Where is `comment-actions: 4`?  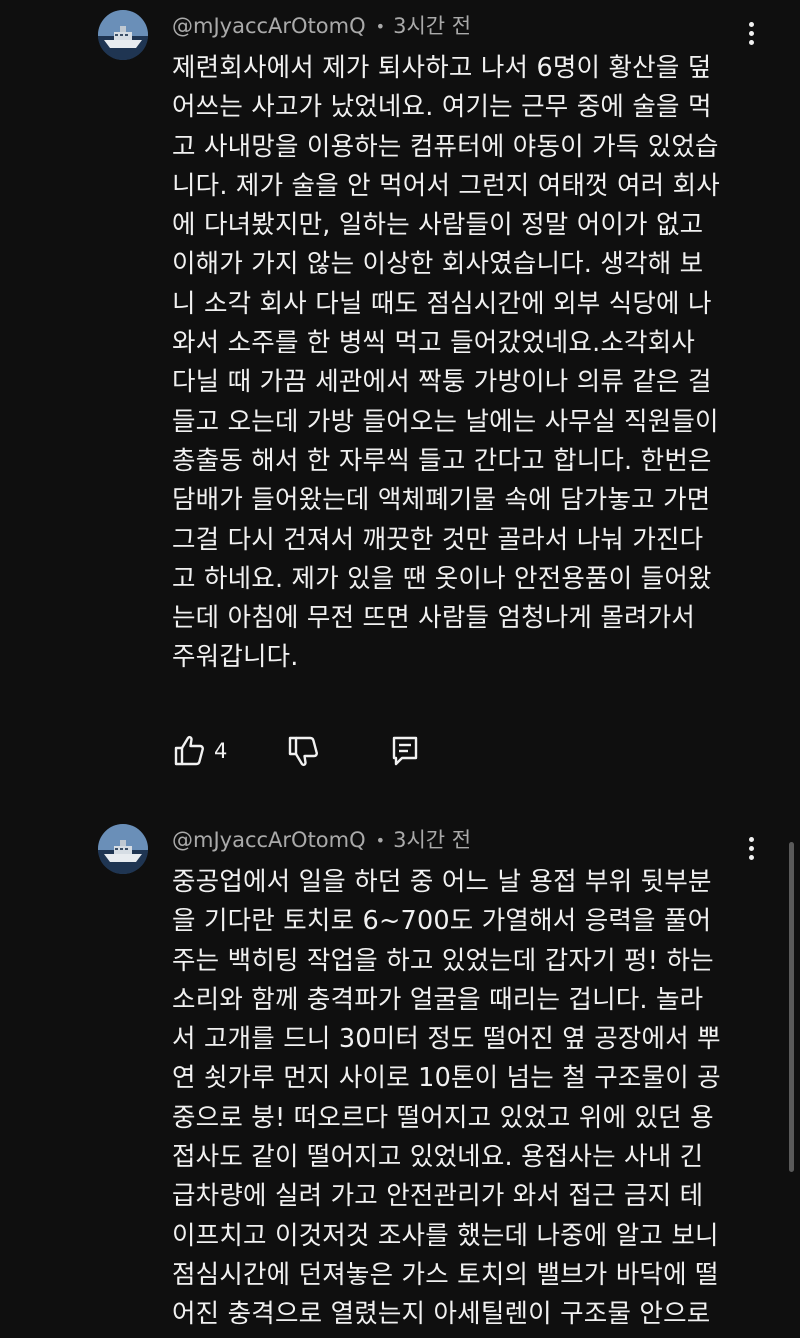
comment-actions: 4 is located at coordinates (302, 751).